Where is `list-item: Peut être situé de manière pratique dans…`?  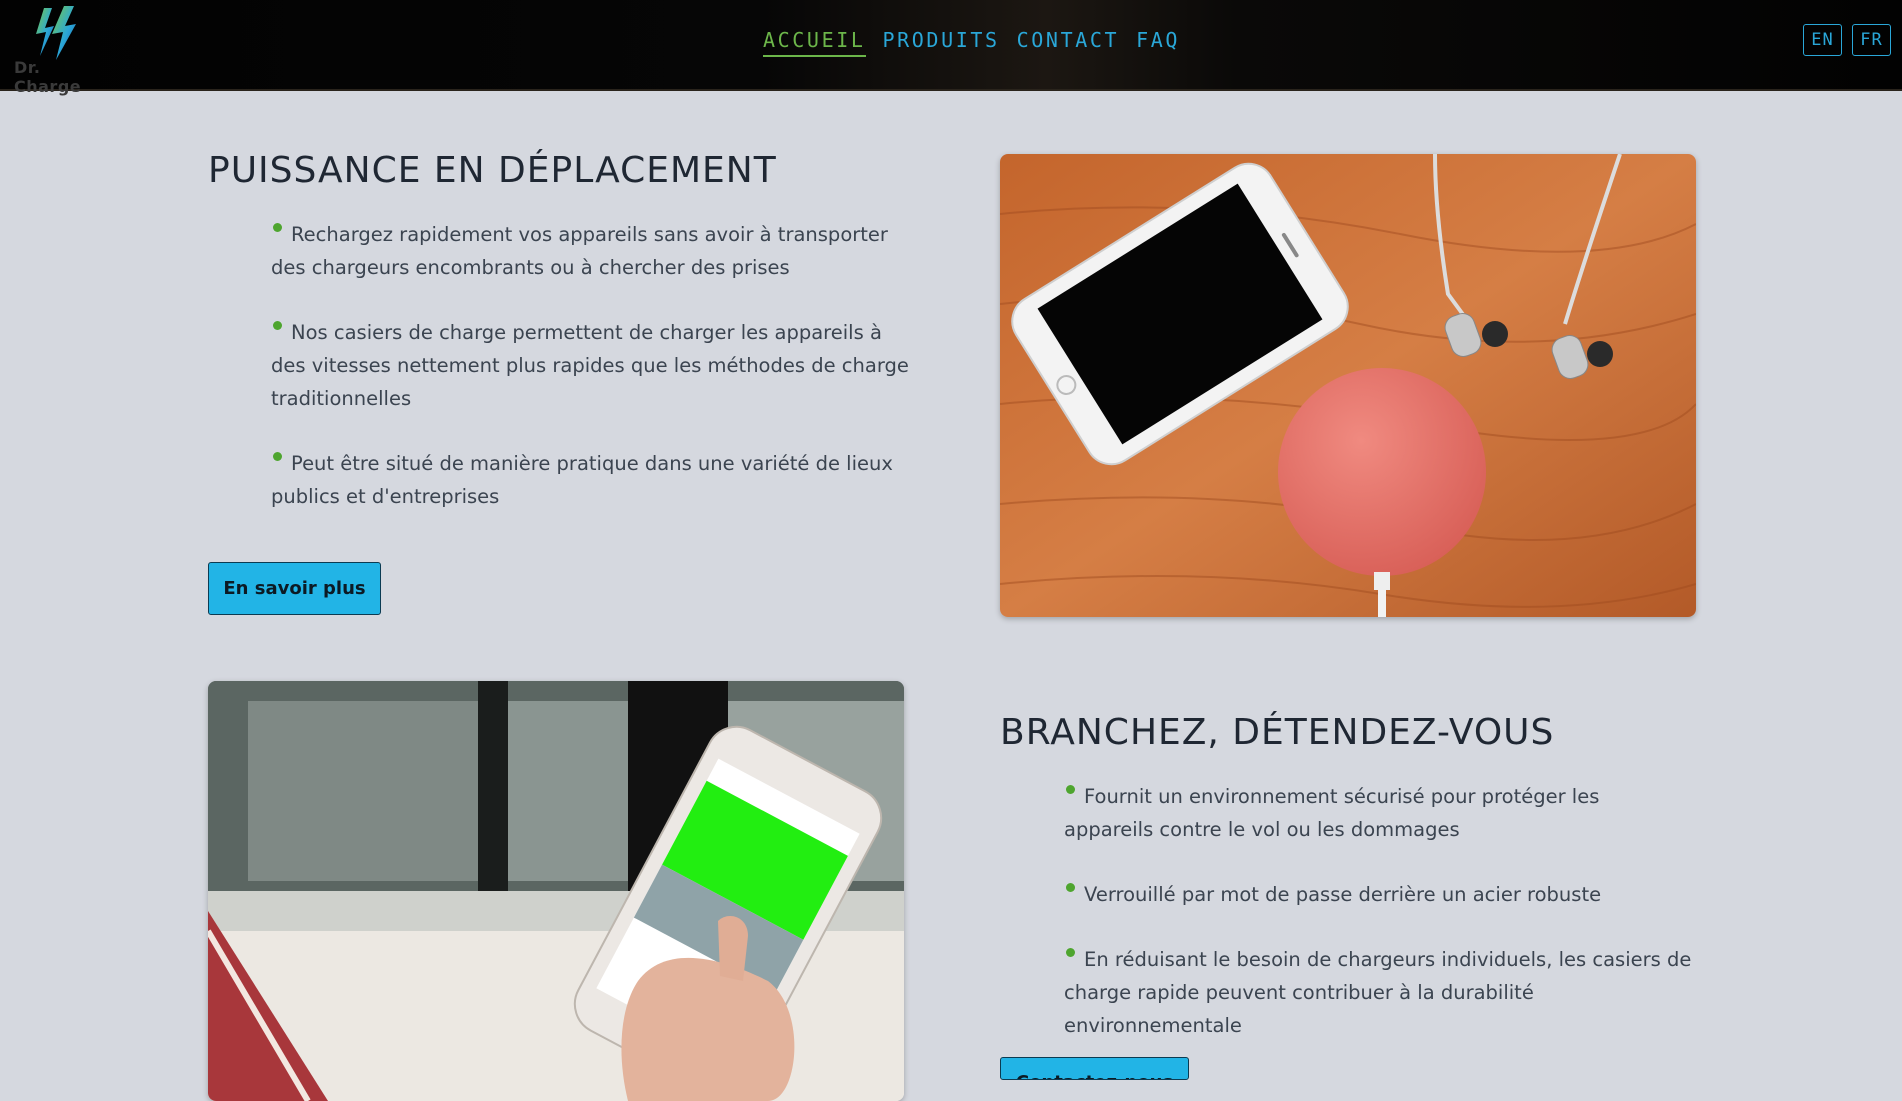 list-item: Peut être situé de manière pratique dans… is located at coordinates (582, 480).